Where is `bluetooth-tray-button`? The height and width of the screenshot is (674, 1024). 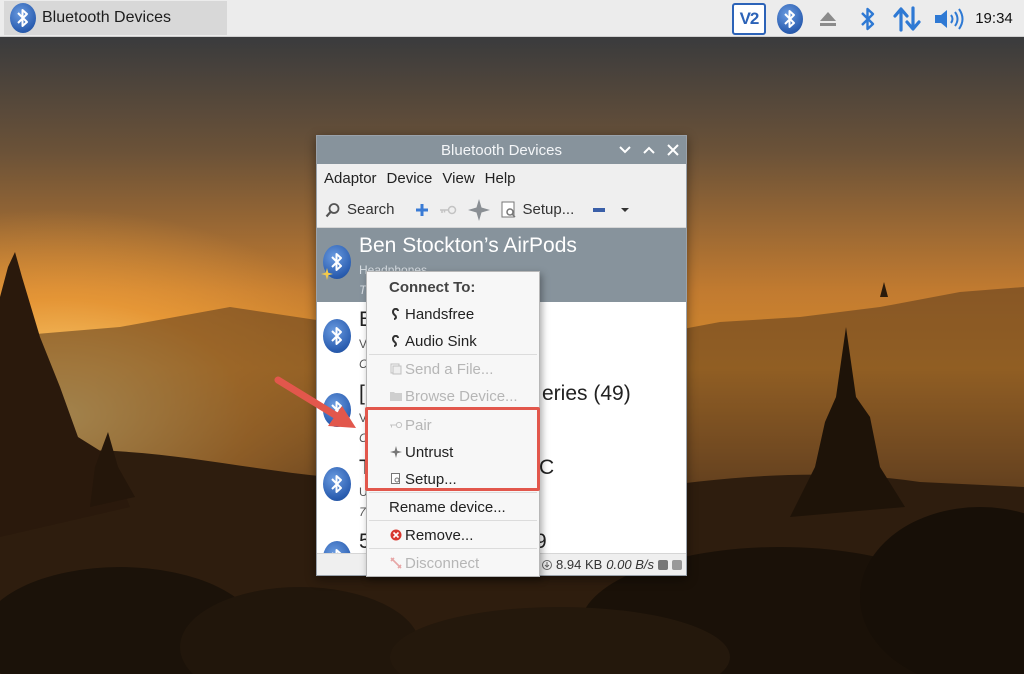
bluetooth-tray-button is located at coordinates (790, 18).